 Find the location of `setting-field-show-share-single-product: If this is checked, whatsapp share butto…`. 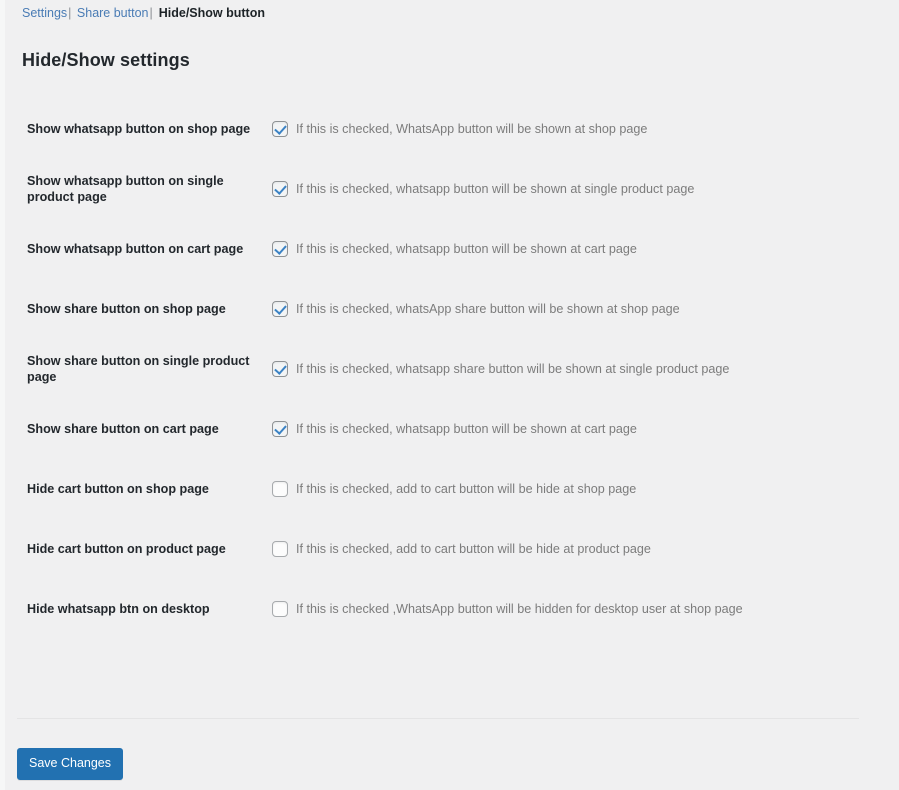

setting-field-show-share-single-product: If this is checked, whatsapp share butto… is located at coordinates (577, 369).